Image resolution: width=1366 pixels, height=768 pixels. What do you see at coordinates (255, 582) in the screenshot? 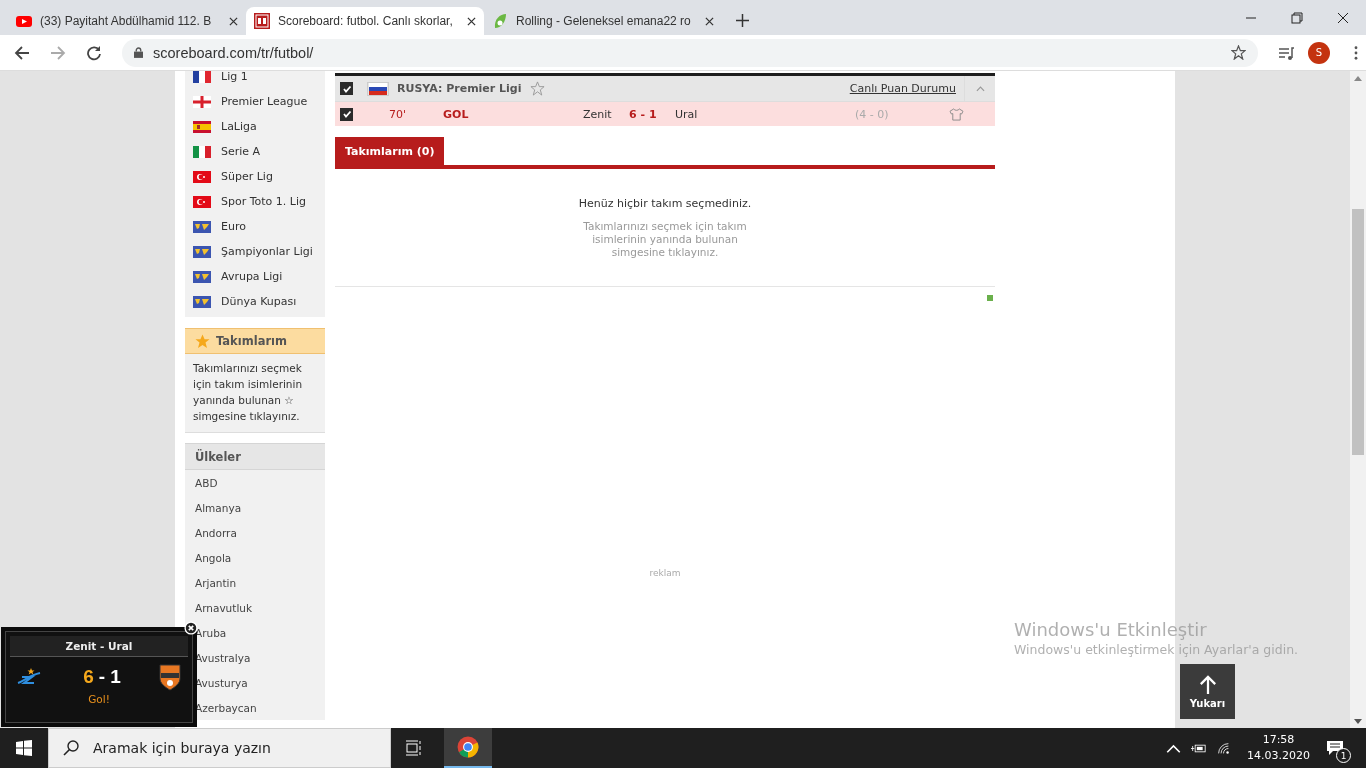
I see `country-link: Arjantin` at bounding box center [255, 582].